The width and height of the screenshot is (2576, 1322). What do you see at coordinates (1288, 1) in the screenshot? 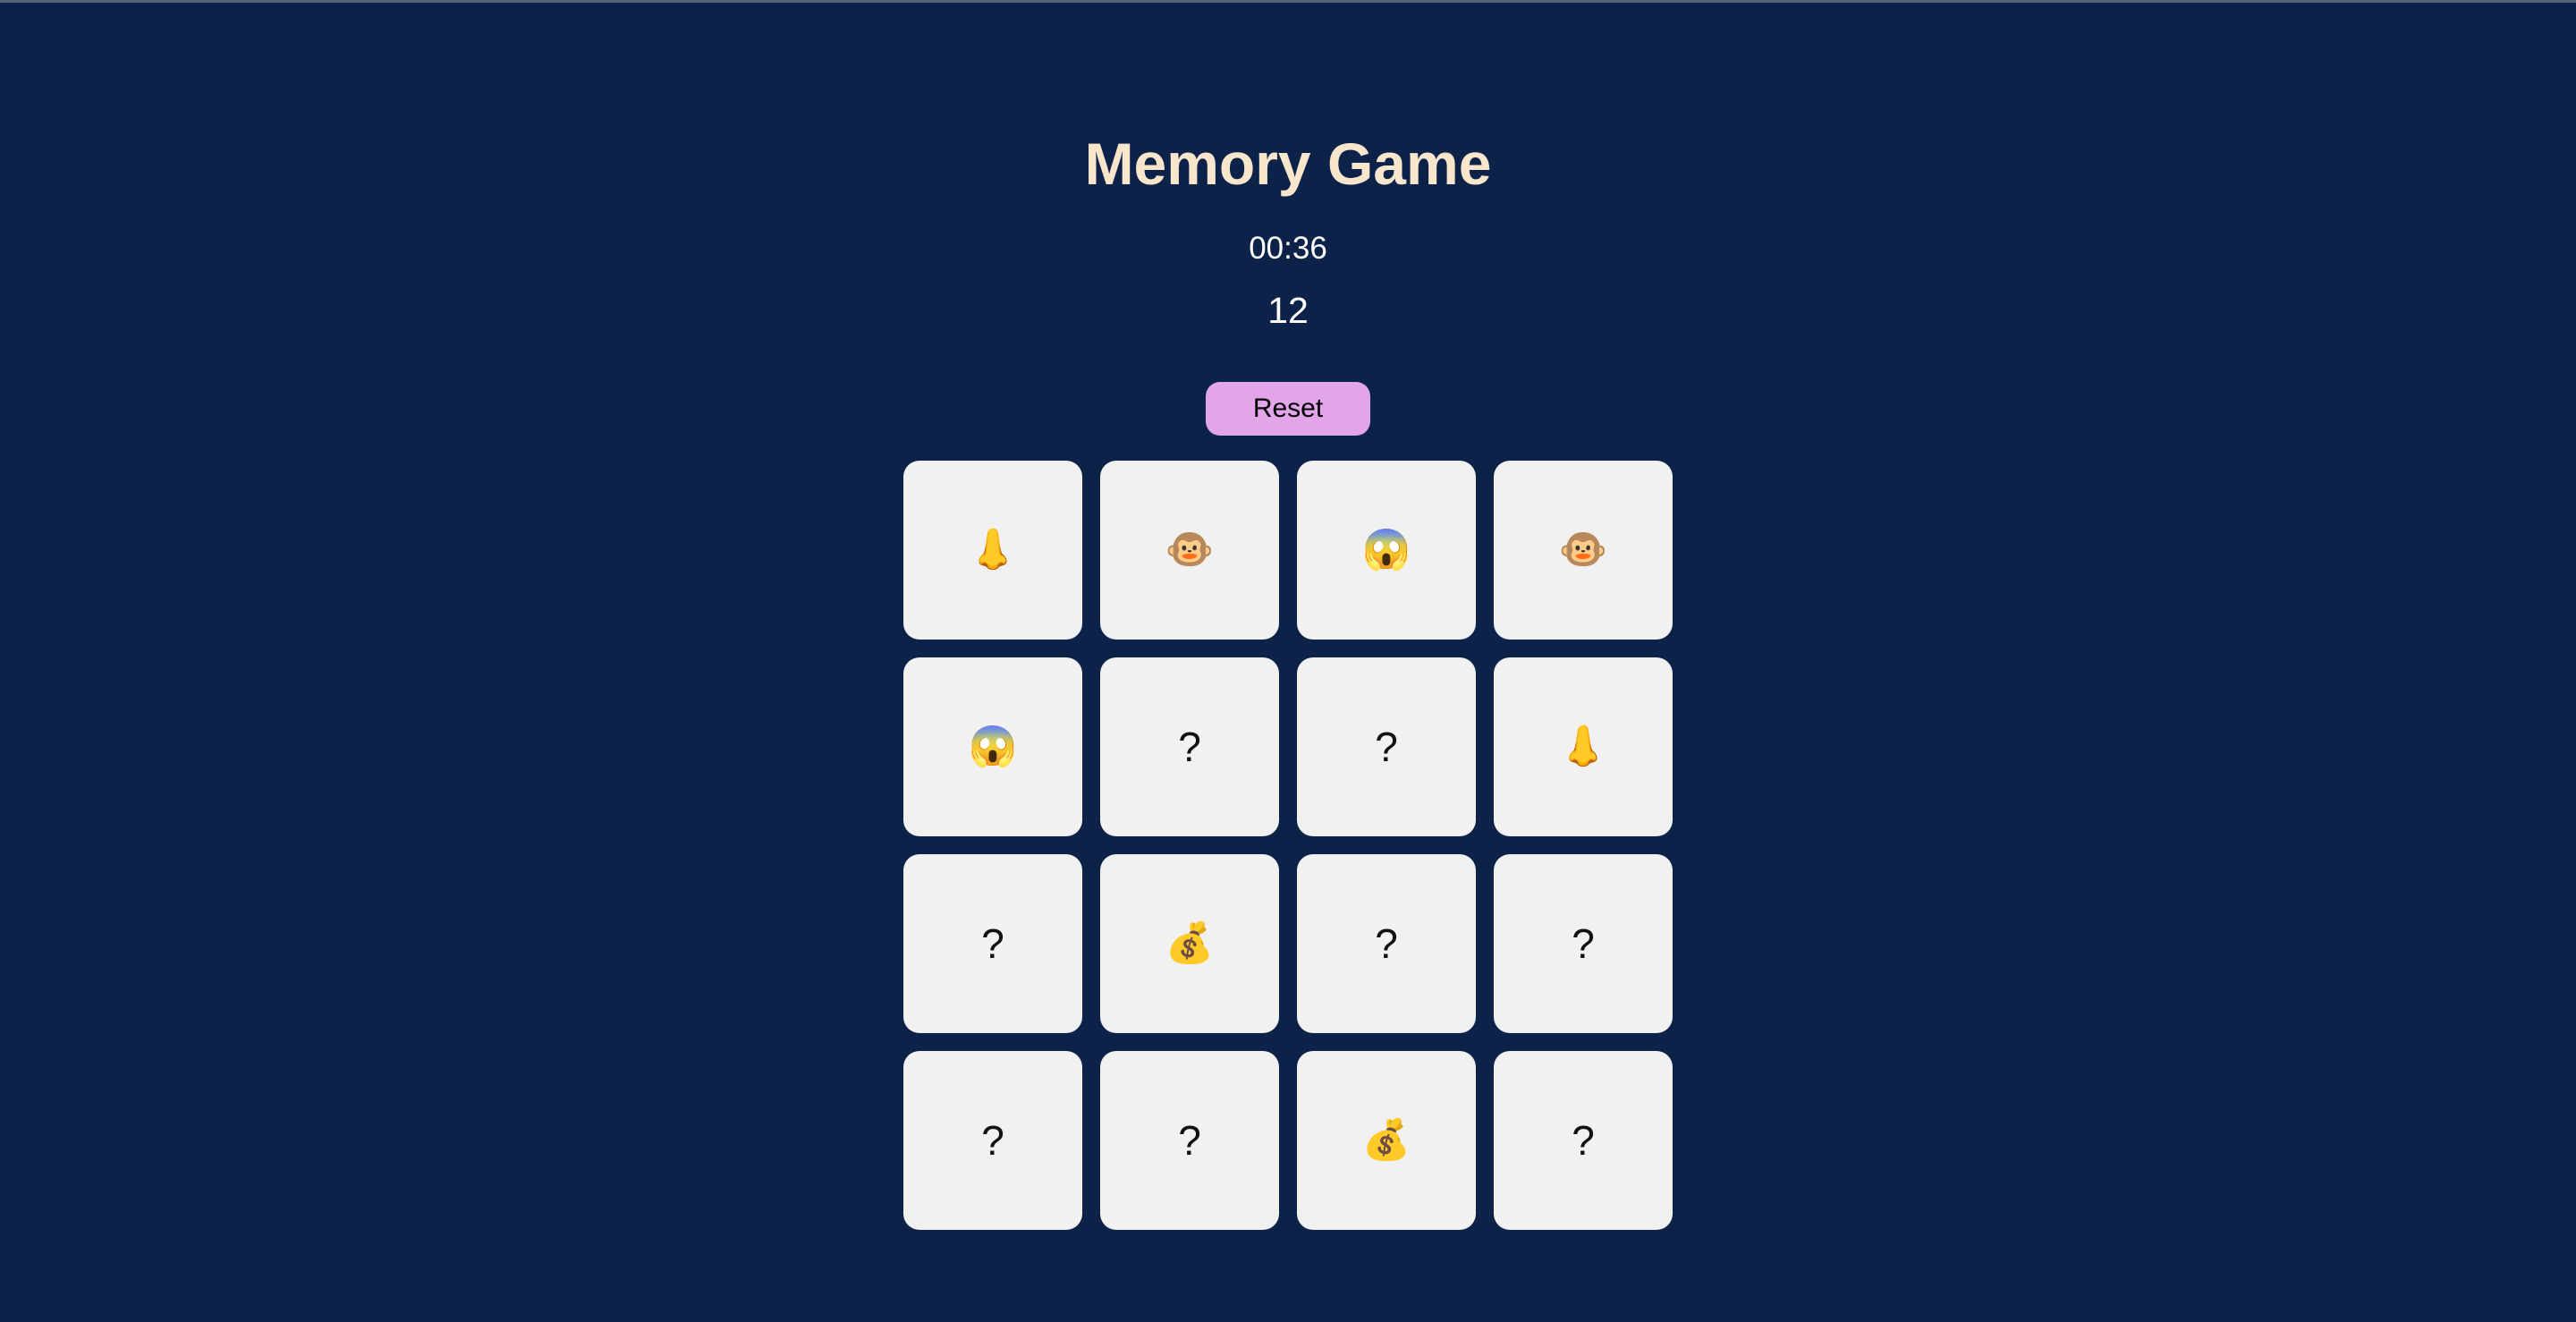
I see `window-top-edge` at bounding box center [1288, 1].